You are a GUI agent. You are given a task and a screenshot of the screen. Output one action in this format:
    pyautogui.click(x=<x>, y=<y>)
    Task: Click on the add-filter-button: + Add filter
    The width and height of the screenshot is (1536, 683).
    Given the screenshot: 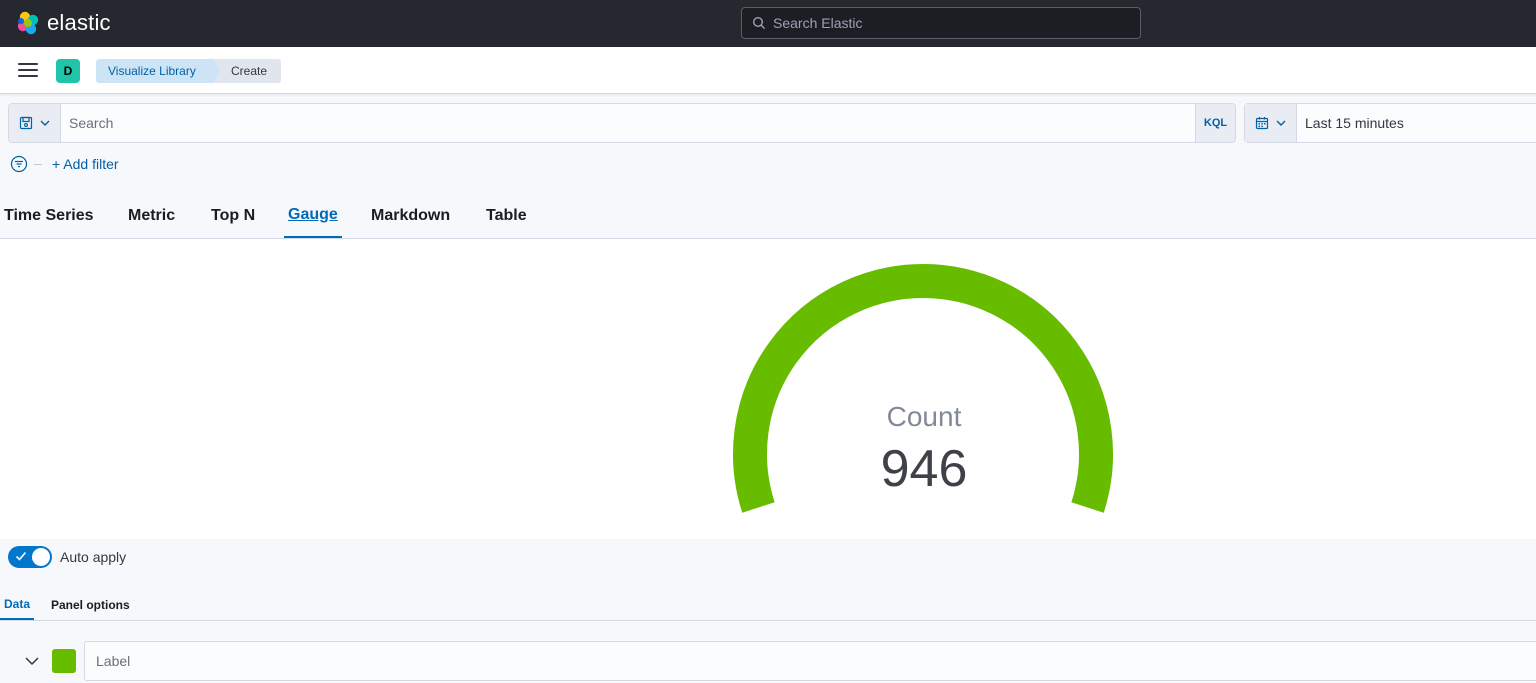 What is the action you would take?
    pyautogui.click(x=85, y=164)
    